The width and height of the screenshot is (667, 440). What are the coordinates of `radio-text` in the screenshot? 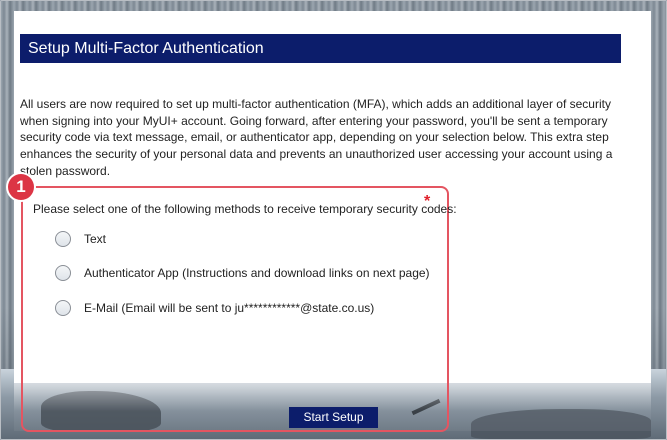 It's located at (63, 239).